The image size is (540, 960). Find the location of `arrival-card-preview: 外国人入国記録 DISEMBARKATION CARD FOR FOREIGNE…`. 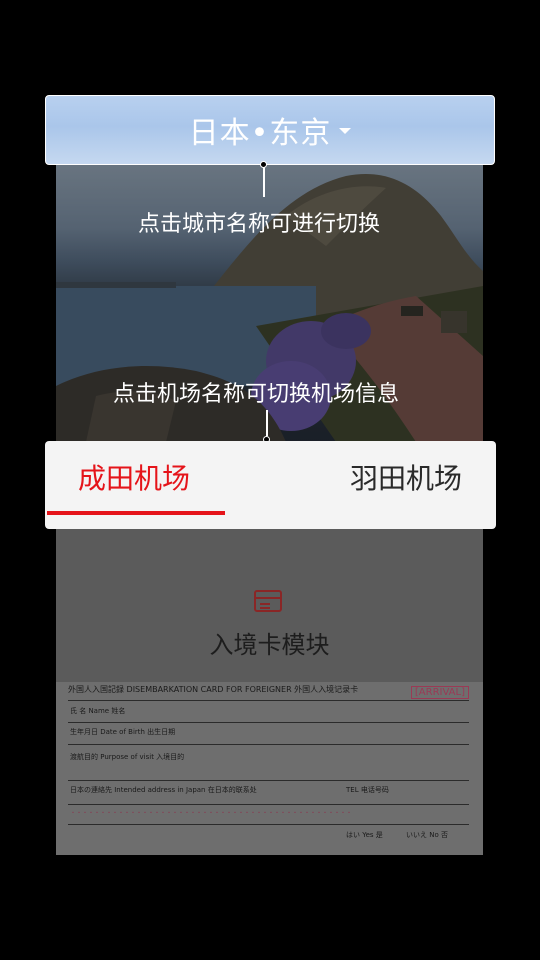

arrival-card-preview: 外国人入国記録 DISEMBARKATION CARD FOR FOREIGNE… is located at coordinates (269, 768).